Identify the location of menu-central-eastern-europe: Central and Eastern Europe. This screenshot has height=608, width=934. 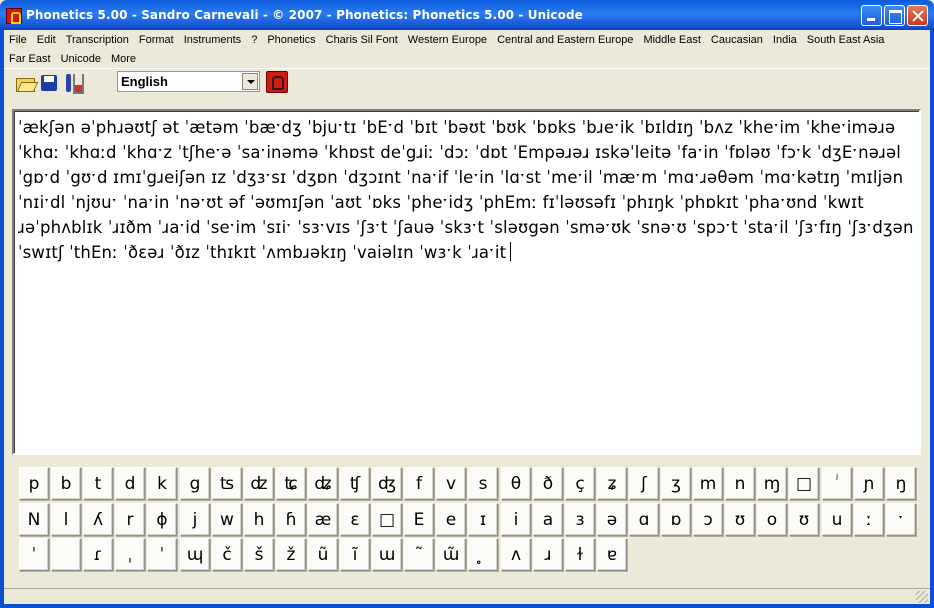
(565, 40).